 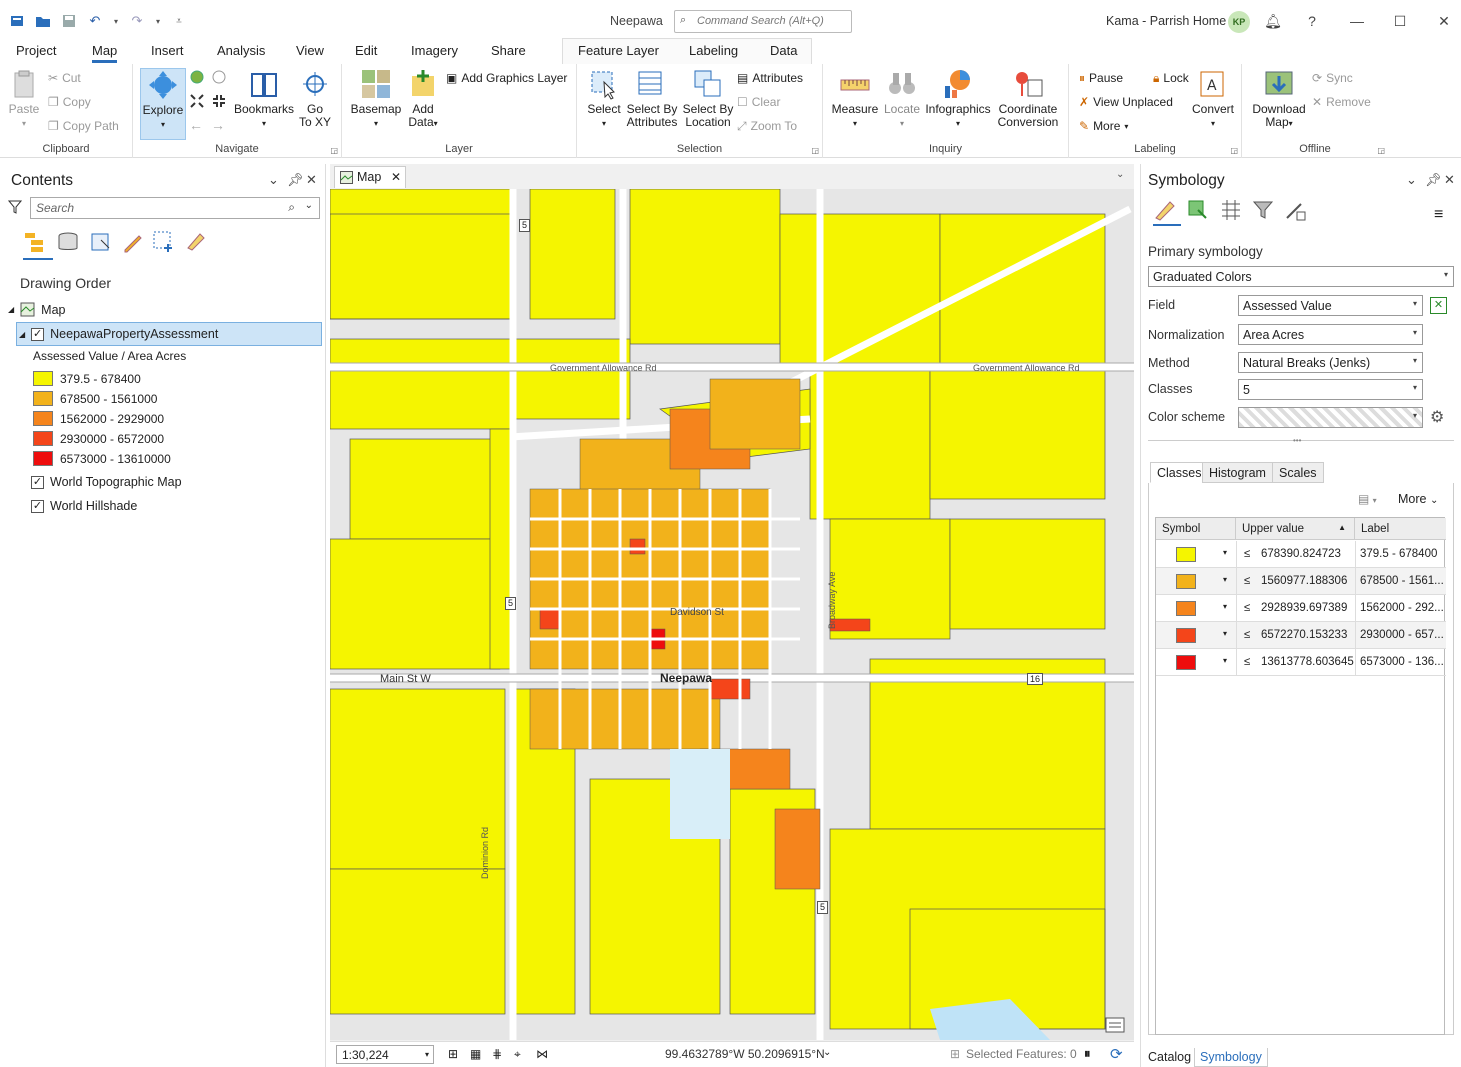 I want to click on offline-launcher-icon: ◲, so click(x=1381, y=150).